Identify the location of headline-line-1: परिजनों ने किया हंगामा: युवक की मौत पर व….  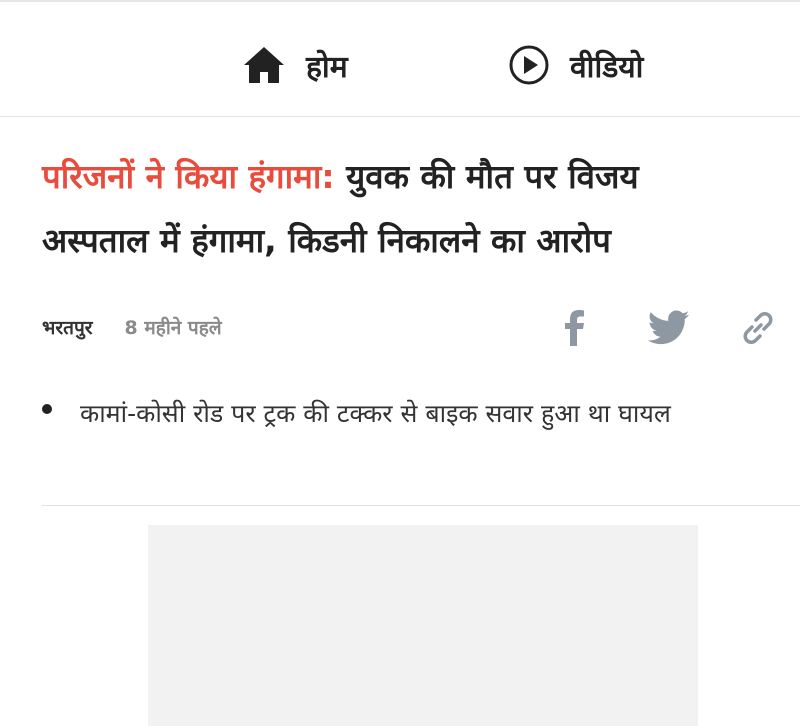
(421, 177).